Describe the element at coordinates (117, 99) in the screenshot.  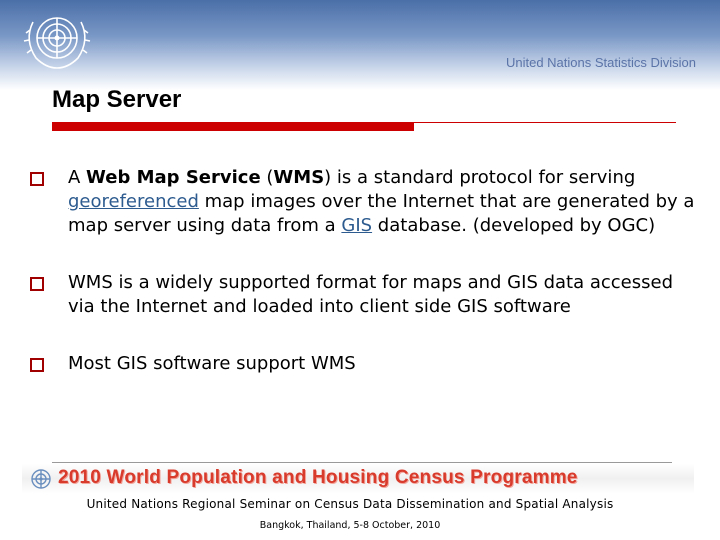
I see `slide-title: Map Server` at that location.